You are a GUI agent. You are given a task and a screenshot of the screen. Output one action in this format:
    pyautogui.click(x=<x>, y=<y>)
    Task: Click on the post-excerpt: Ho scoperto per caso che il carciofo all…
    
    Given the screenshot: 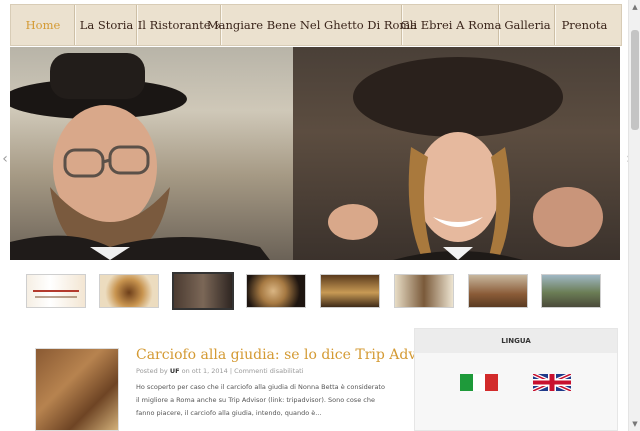 What is the action you would take?
    pyautogui.click(x=260, y=400)
    